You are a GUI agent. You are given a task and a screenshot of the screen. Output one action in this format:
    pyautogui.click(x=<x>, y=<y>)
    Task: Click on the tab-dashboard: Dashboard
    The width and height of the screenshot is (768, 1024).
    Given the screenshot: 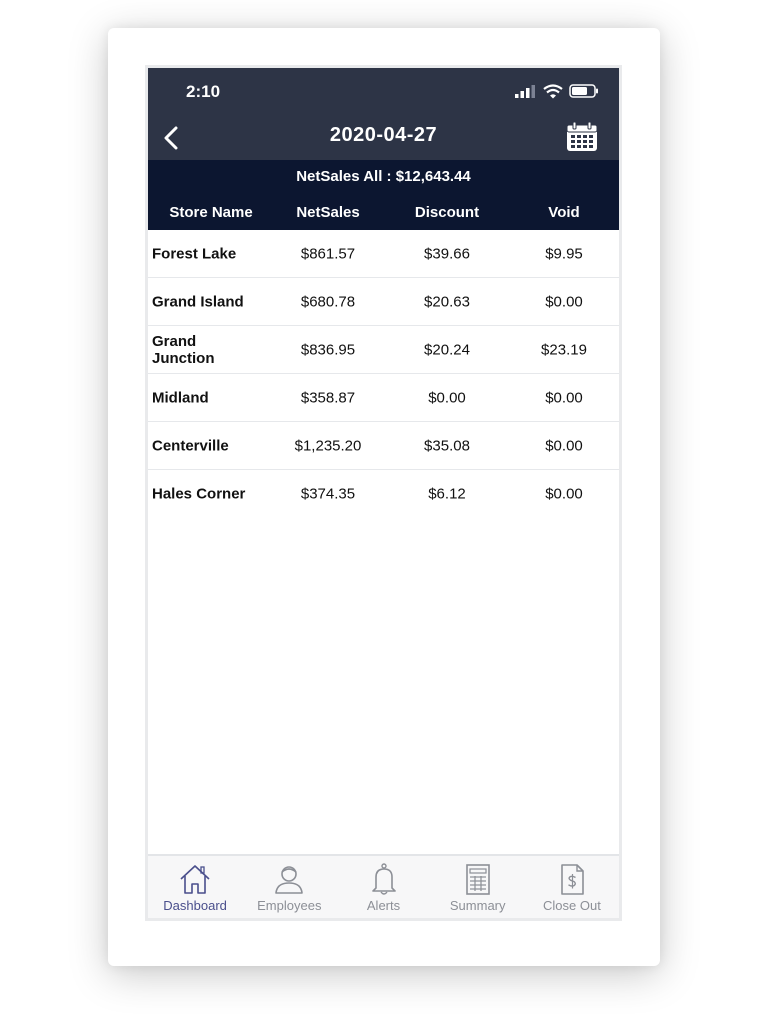 What is the action you would take?
    pyautogui.click(x=195, y=887)
    